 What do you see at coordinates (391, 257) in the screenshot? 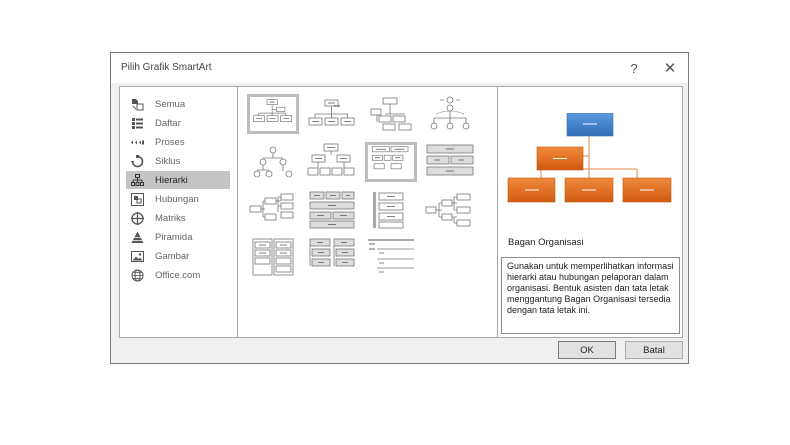
I see `layout-lined-list` at bounding box center [391, 257].